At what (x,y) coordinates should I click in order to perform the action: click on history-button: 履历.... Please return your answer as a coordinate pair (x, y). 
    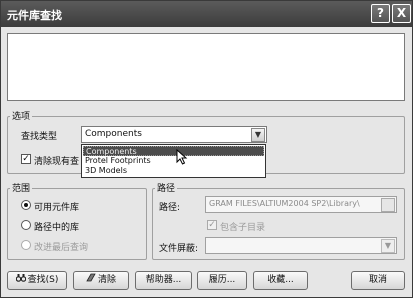
    Looking at the image, I should click on (222, 280).